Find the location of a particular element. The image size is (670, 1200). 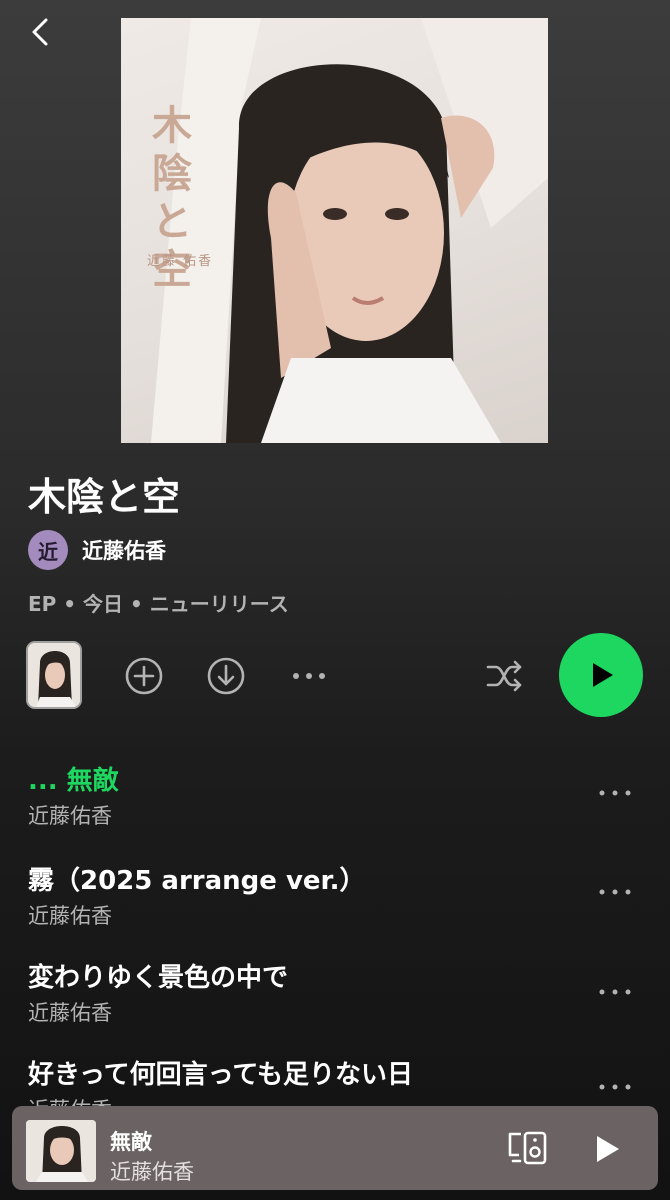

thumbnail-portrait-art is located at coordinates (54, 675).